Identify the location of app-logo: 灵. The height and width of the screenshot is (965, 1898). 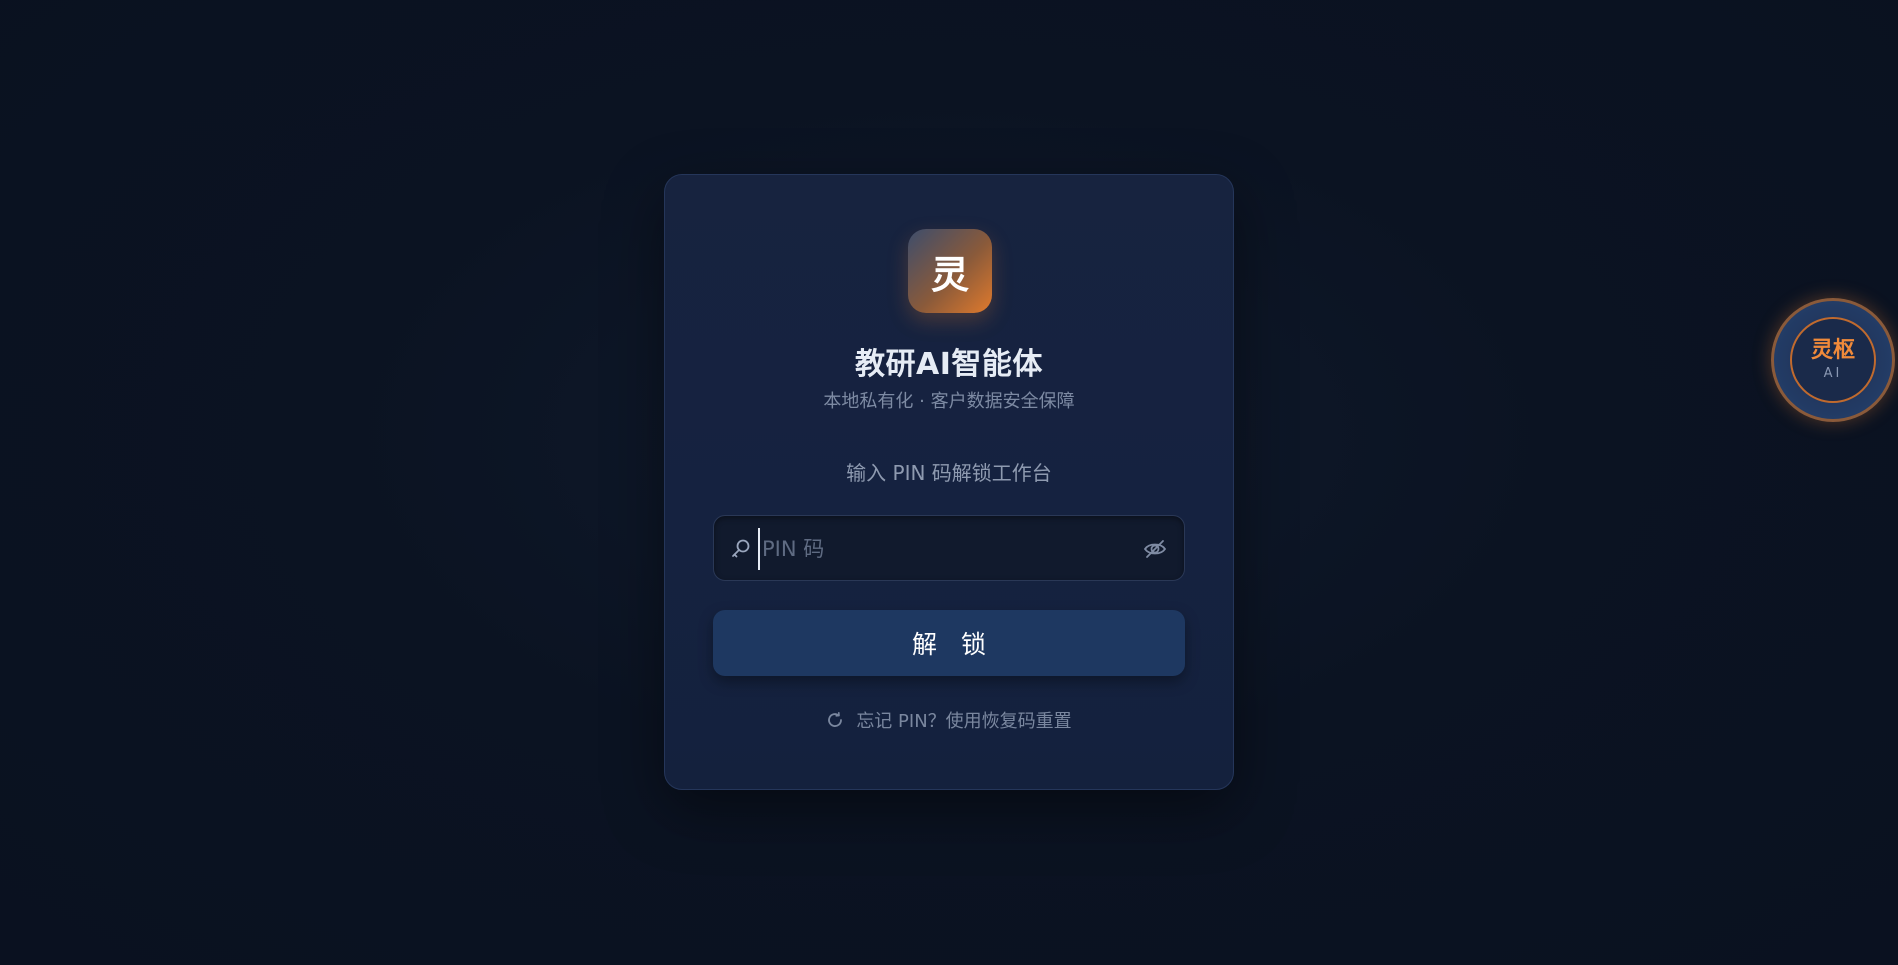
(950, 271).